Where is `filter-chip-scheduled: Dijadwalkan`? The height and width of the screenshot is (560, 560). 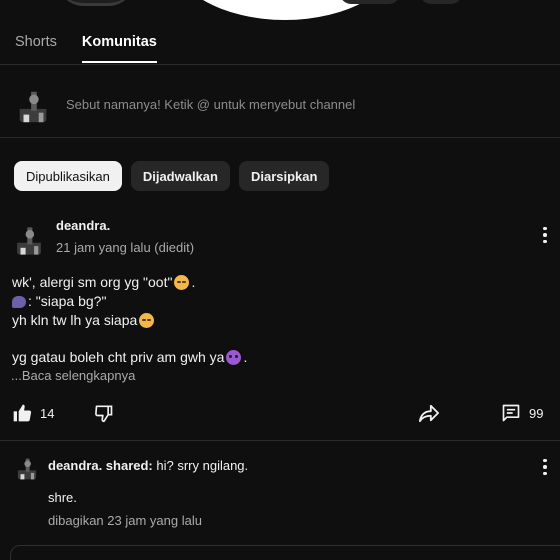
filter-chip-scheduled: Dijadwalkan is located at coordinates (180, 176).